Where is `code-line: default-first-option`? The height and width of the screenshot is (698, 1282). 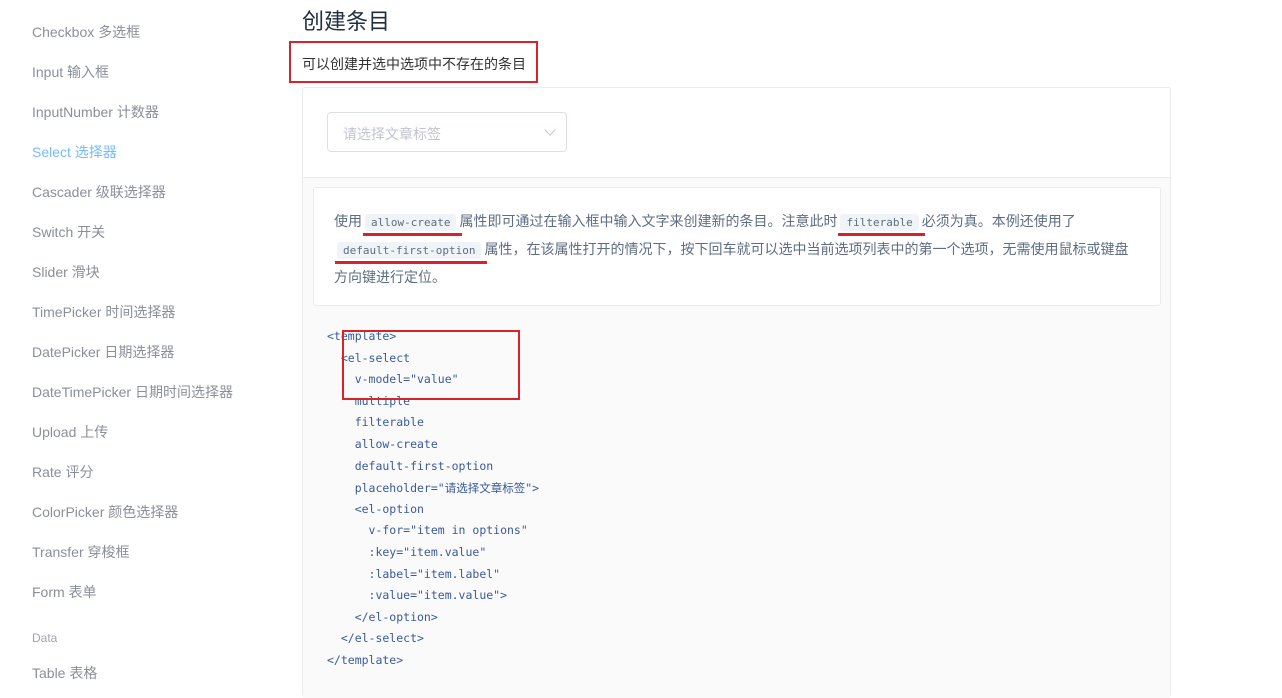 code-line: default-first-option is located at coordinates (410, 465).